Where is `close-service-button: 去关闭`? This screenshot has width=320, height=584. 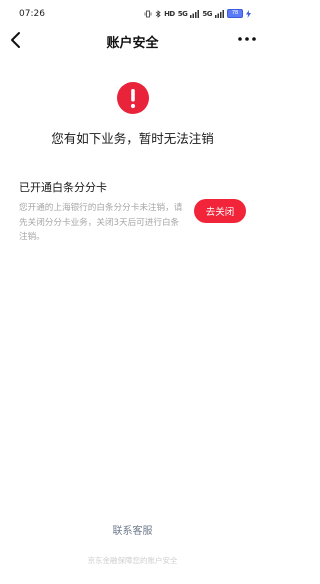
close-service-button: 去关闭 is located at coordinates (220, 211).